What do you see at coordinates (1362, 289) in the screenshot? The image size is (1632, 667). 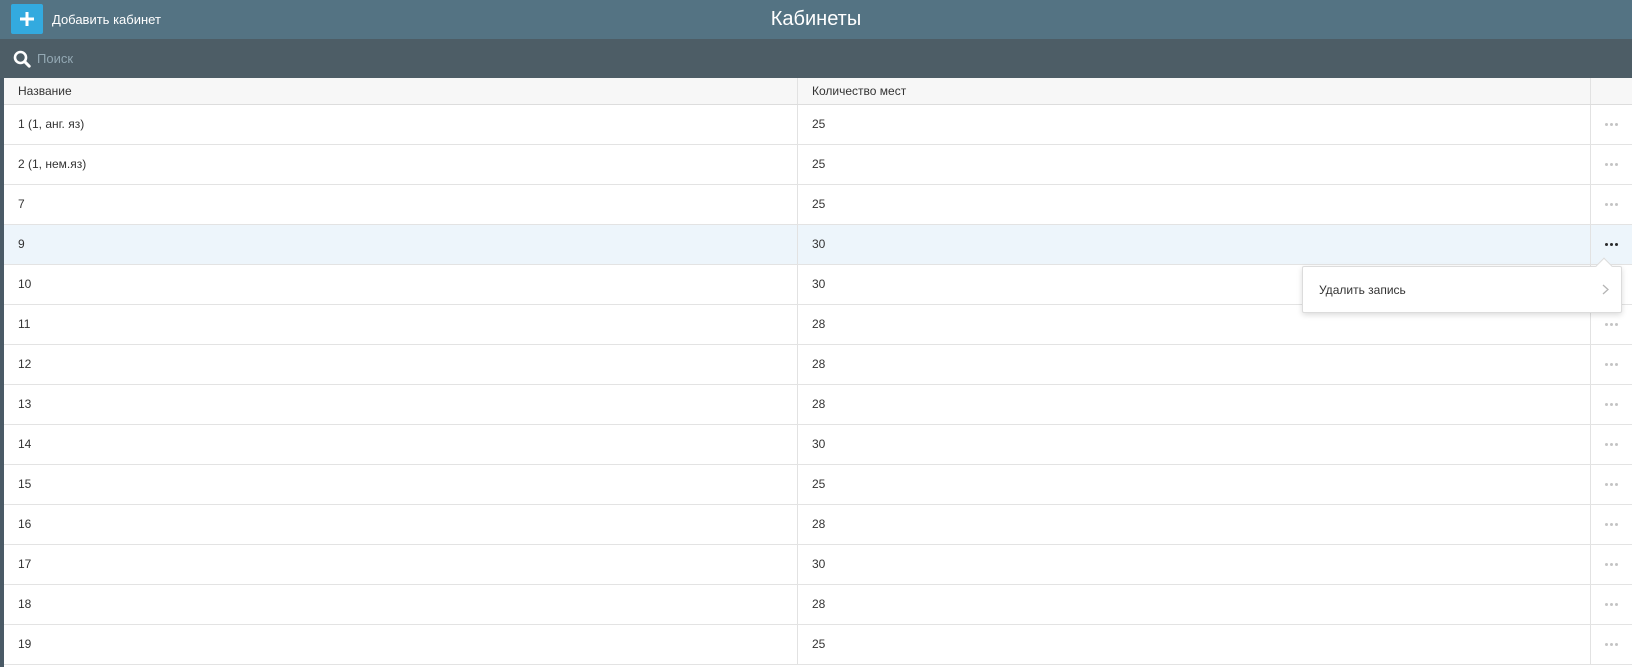 I see `delete-record-label: Удалить запись` at bounding box center [1362, 289].